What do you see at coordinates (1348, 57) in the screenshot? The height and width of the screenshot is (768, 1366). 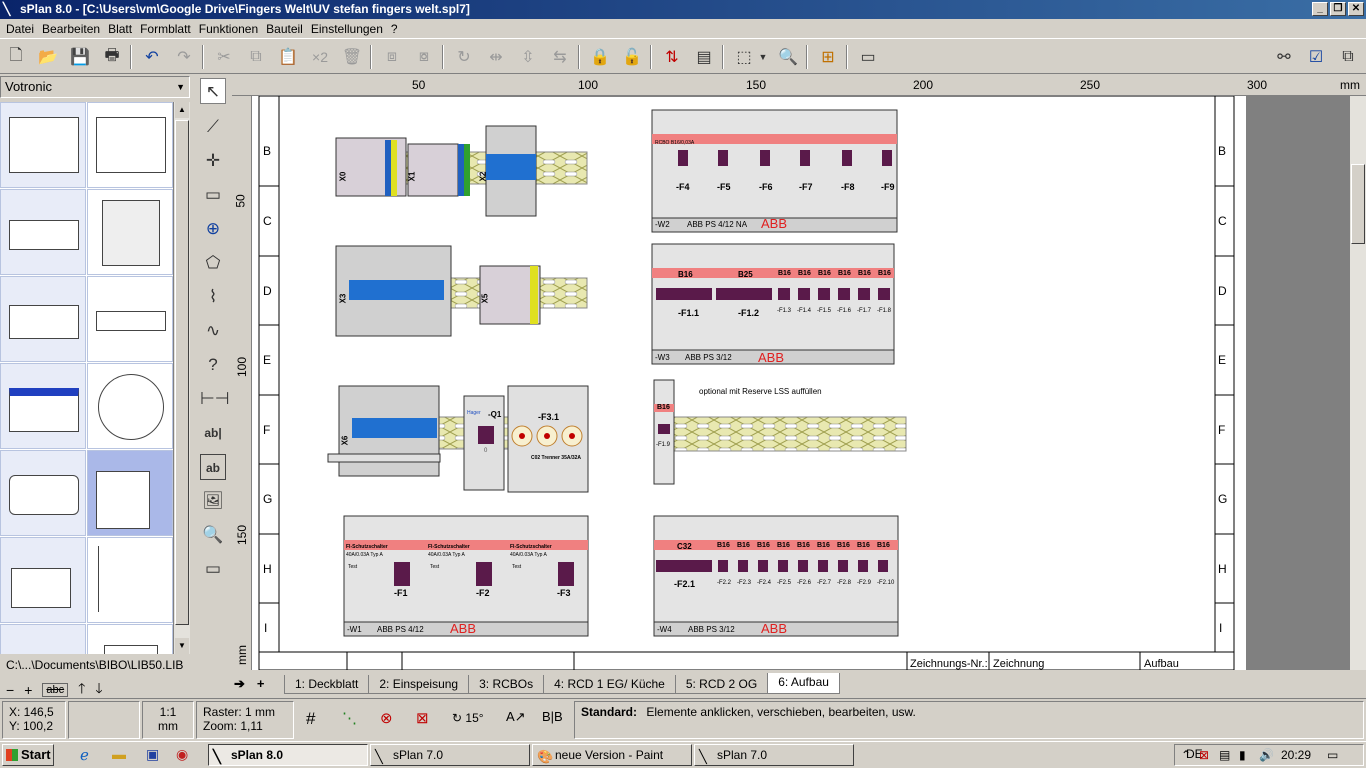 I see `pages-icon: ⧉` at bounding box center [1348, 57].